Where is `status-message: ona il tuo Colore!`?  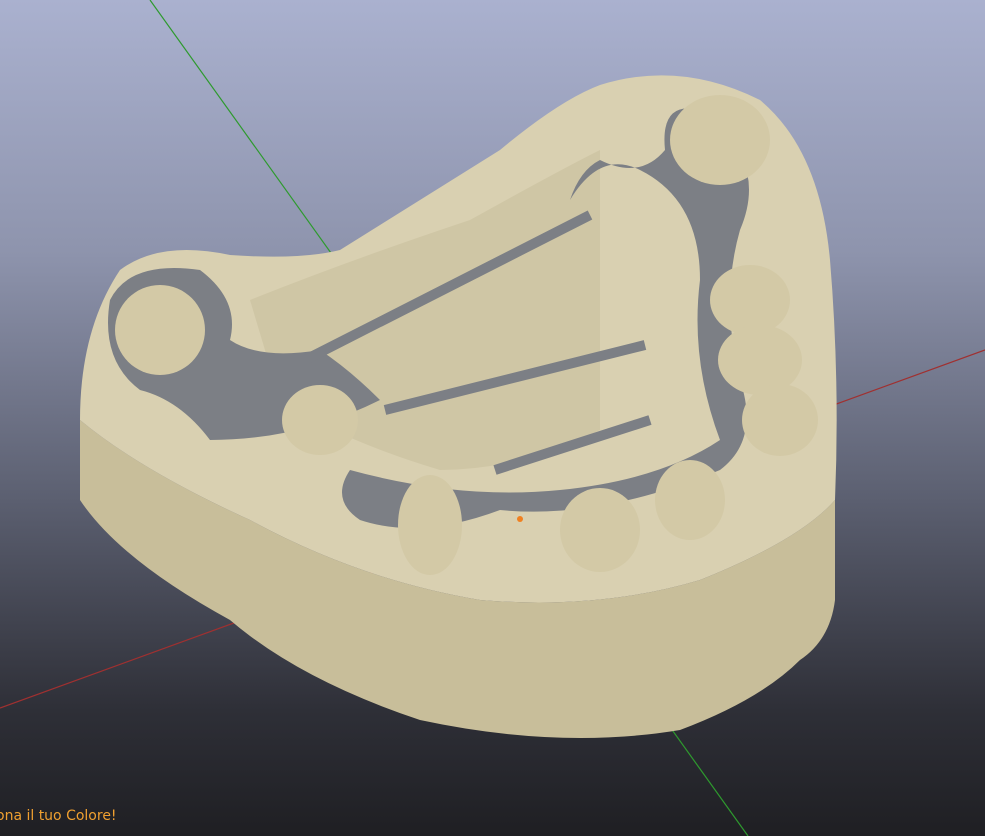
status-message: ona il tuo Colore! is located at coordinates (58, 816).